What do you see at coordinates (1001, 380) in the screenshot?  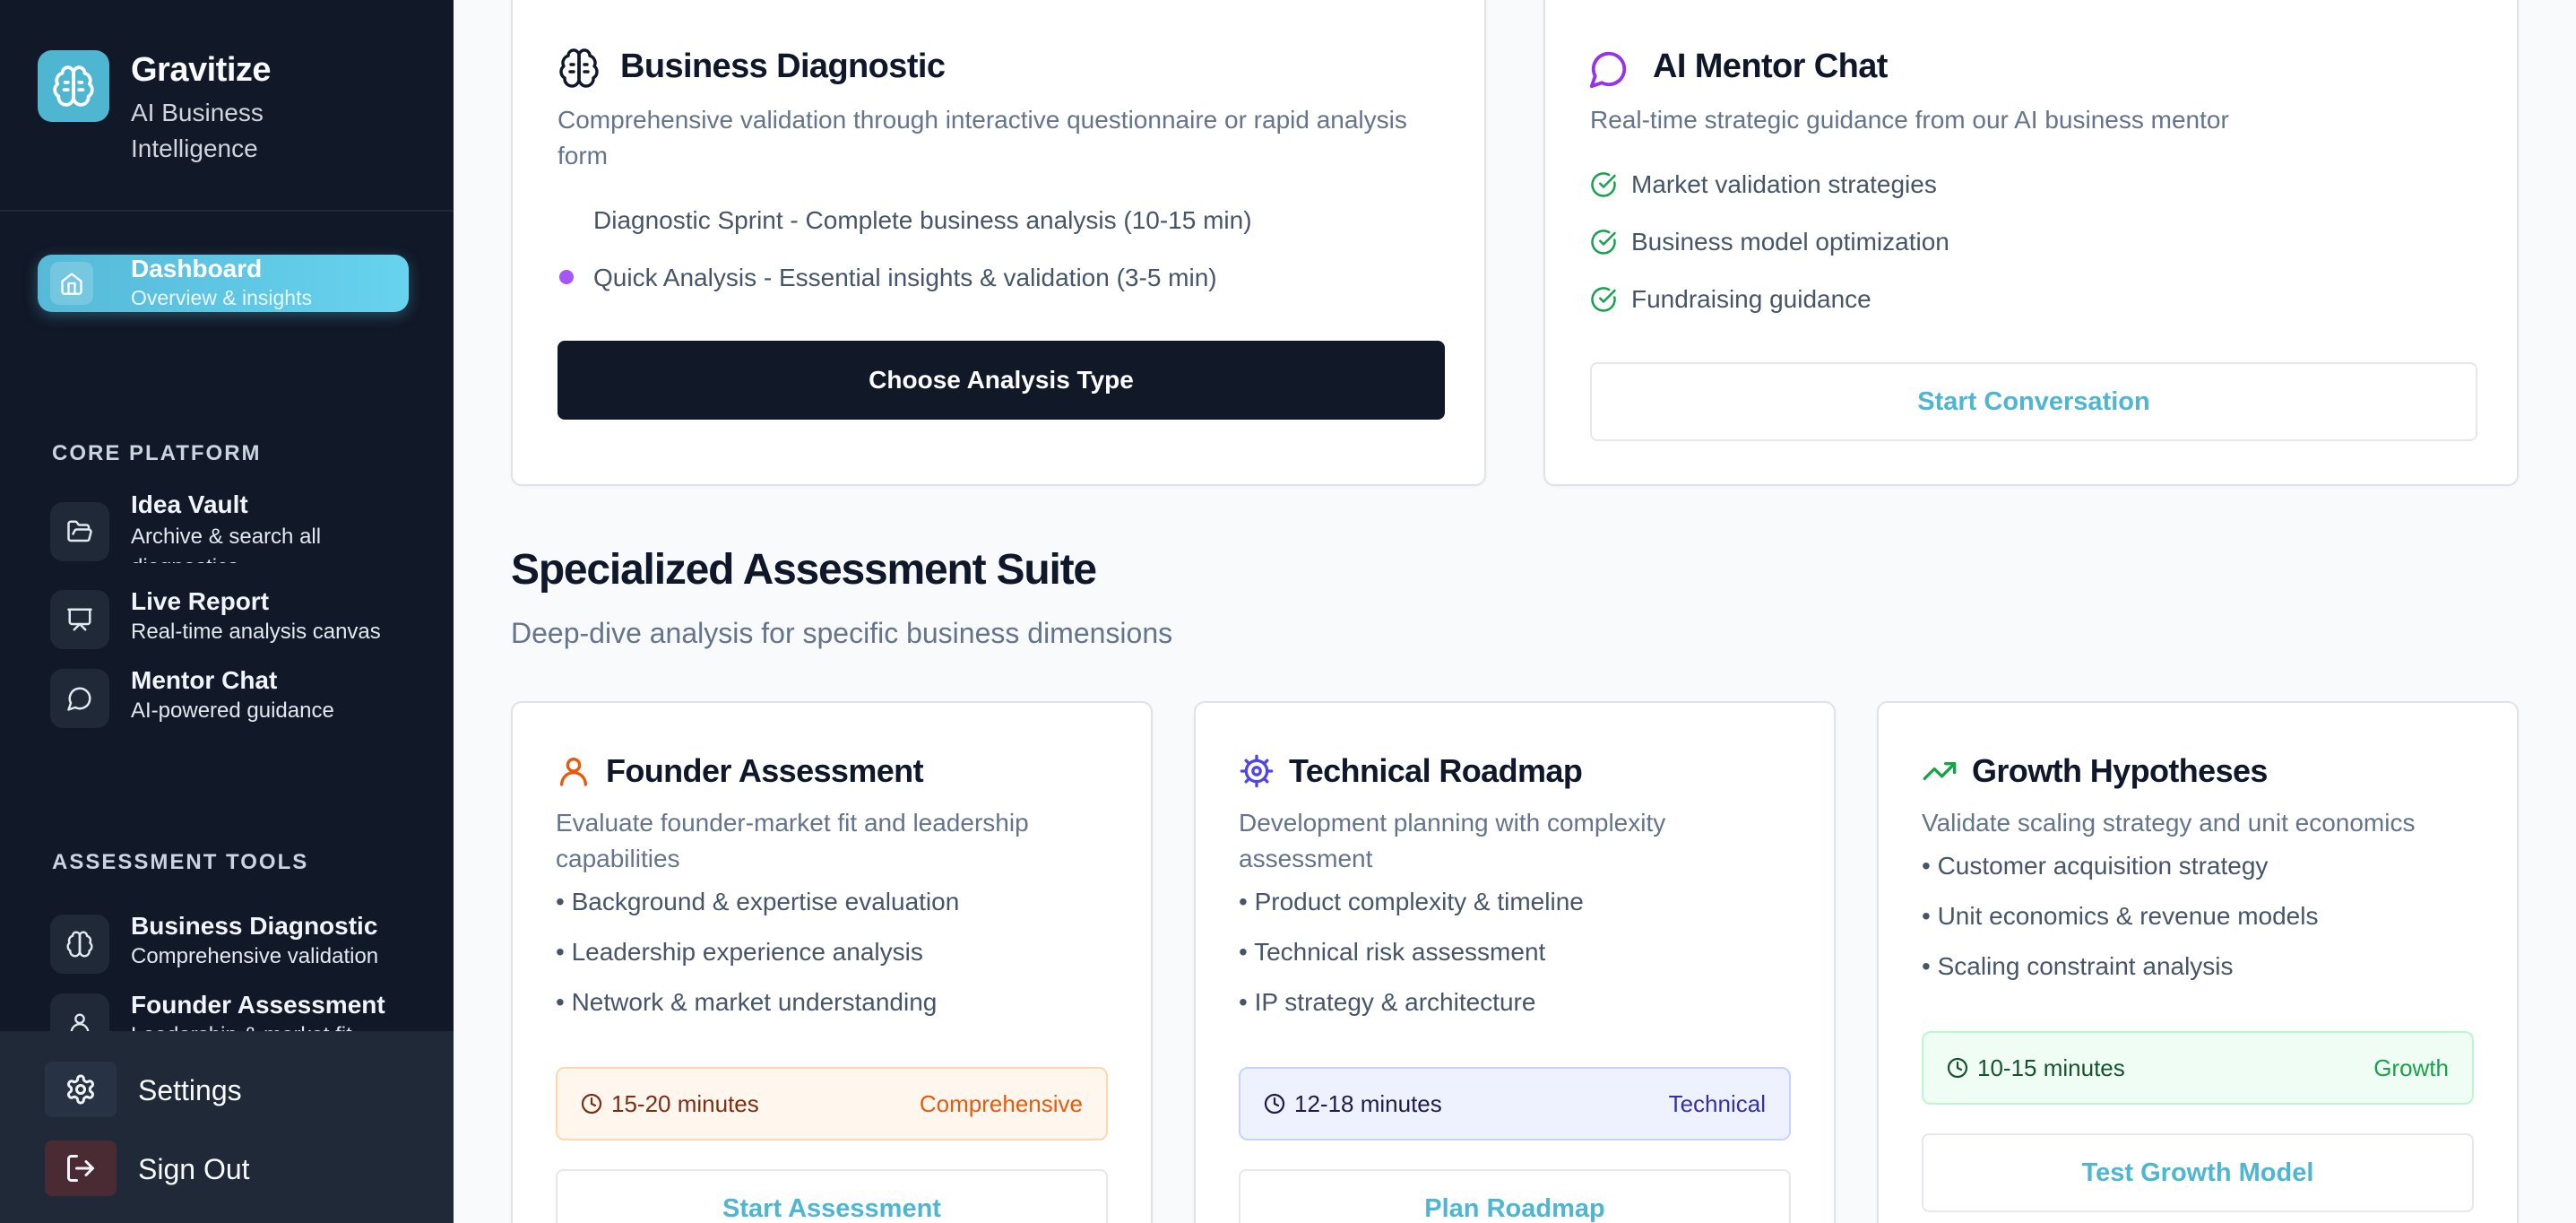 I see `choose-analysis-type-button: Choose Analysis Type` at bounding box center [1001, 380].